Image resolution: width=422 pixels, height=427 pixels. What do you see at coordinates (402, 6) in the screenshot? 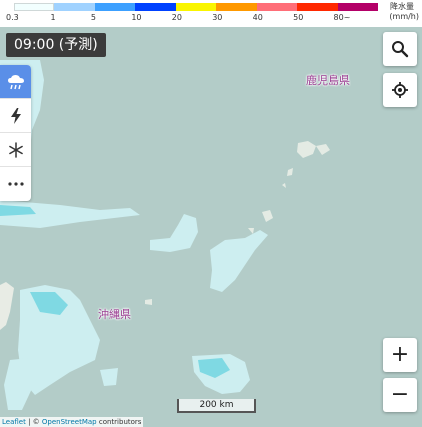
I see `legend-unit-title: 降水量` at bounding box center [402, 6].